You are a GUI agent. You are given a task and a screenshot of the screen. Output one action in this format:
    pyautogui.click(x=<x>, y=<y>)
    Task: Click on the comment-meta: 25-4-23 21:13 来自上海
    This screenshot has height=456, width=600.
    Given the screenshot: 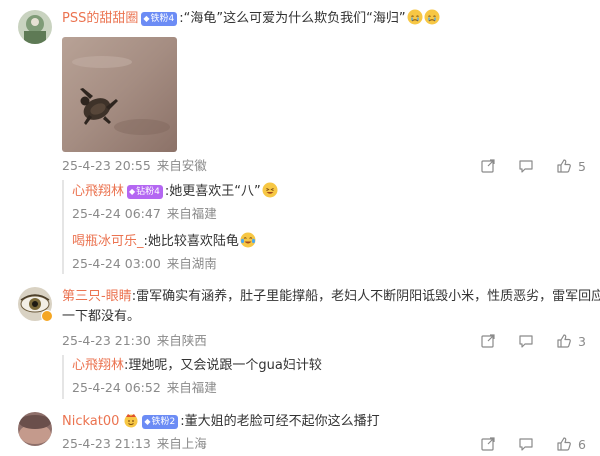 What is the action you would take?
    pyautogui.click(x=134, y=444)
    